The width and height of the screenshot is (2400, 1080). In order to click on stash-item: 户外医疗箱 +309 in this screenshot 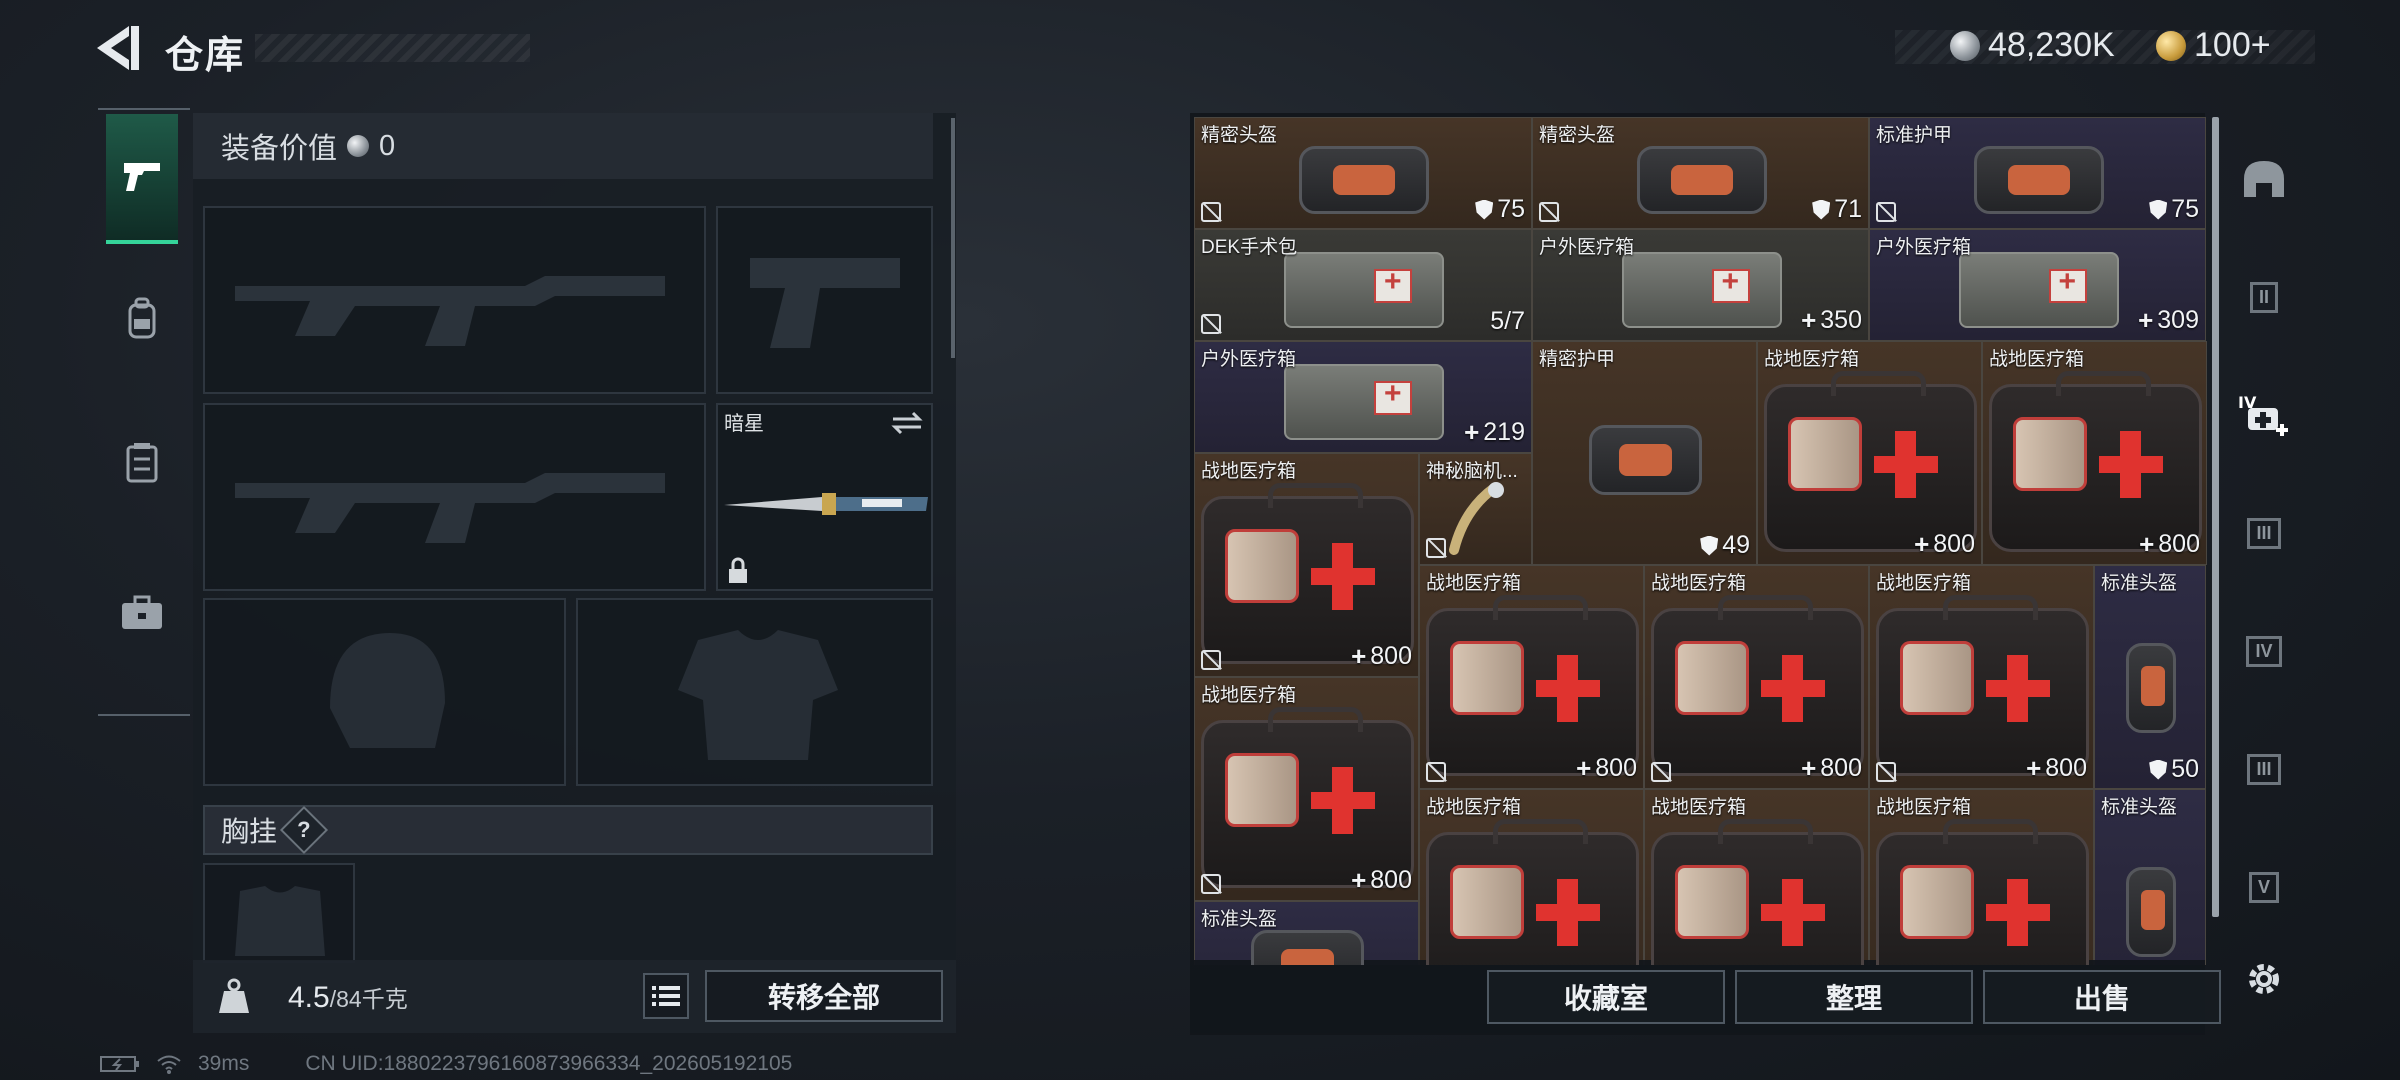, I will do `click(2037, 285)`.